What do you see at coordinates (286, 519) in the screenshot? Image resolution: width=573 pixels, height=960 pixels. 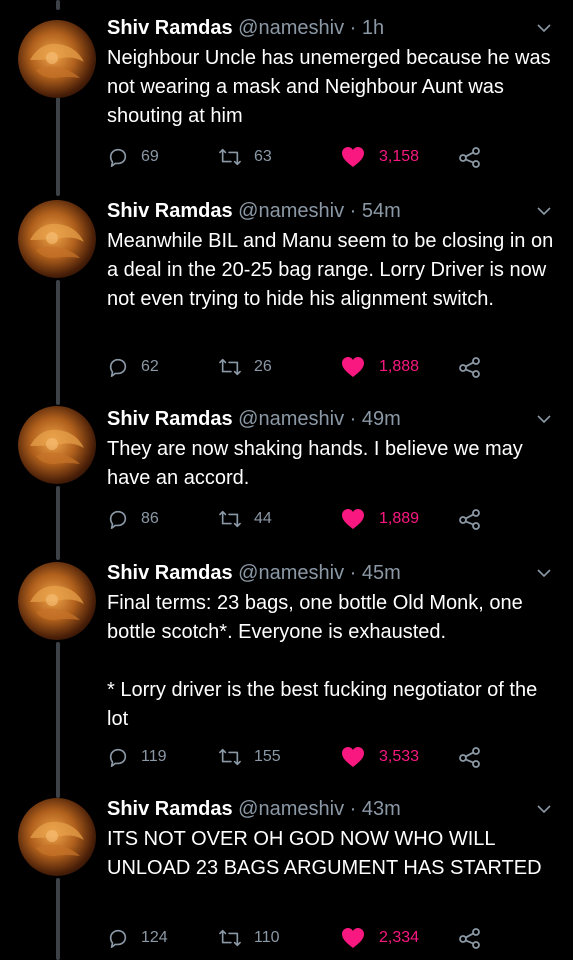 I see `action-bar: 86 44 1,889` at bounding box center [286, 519].